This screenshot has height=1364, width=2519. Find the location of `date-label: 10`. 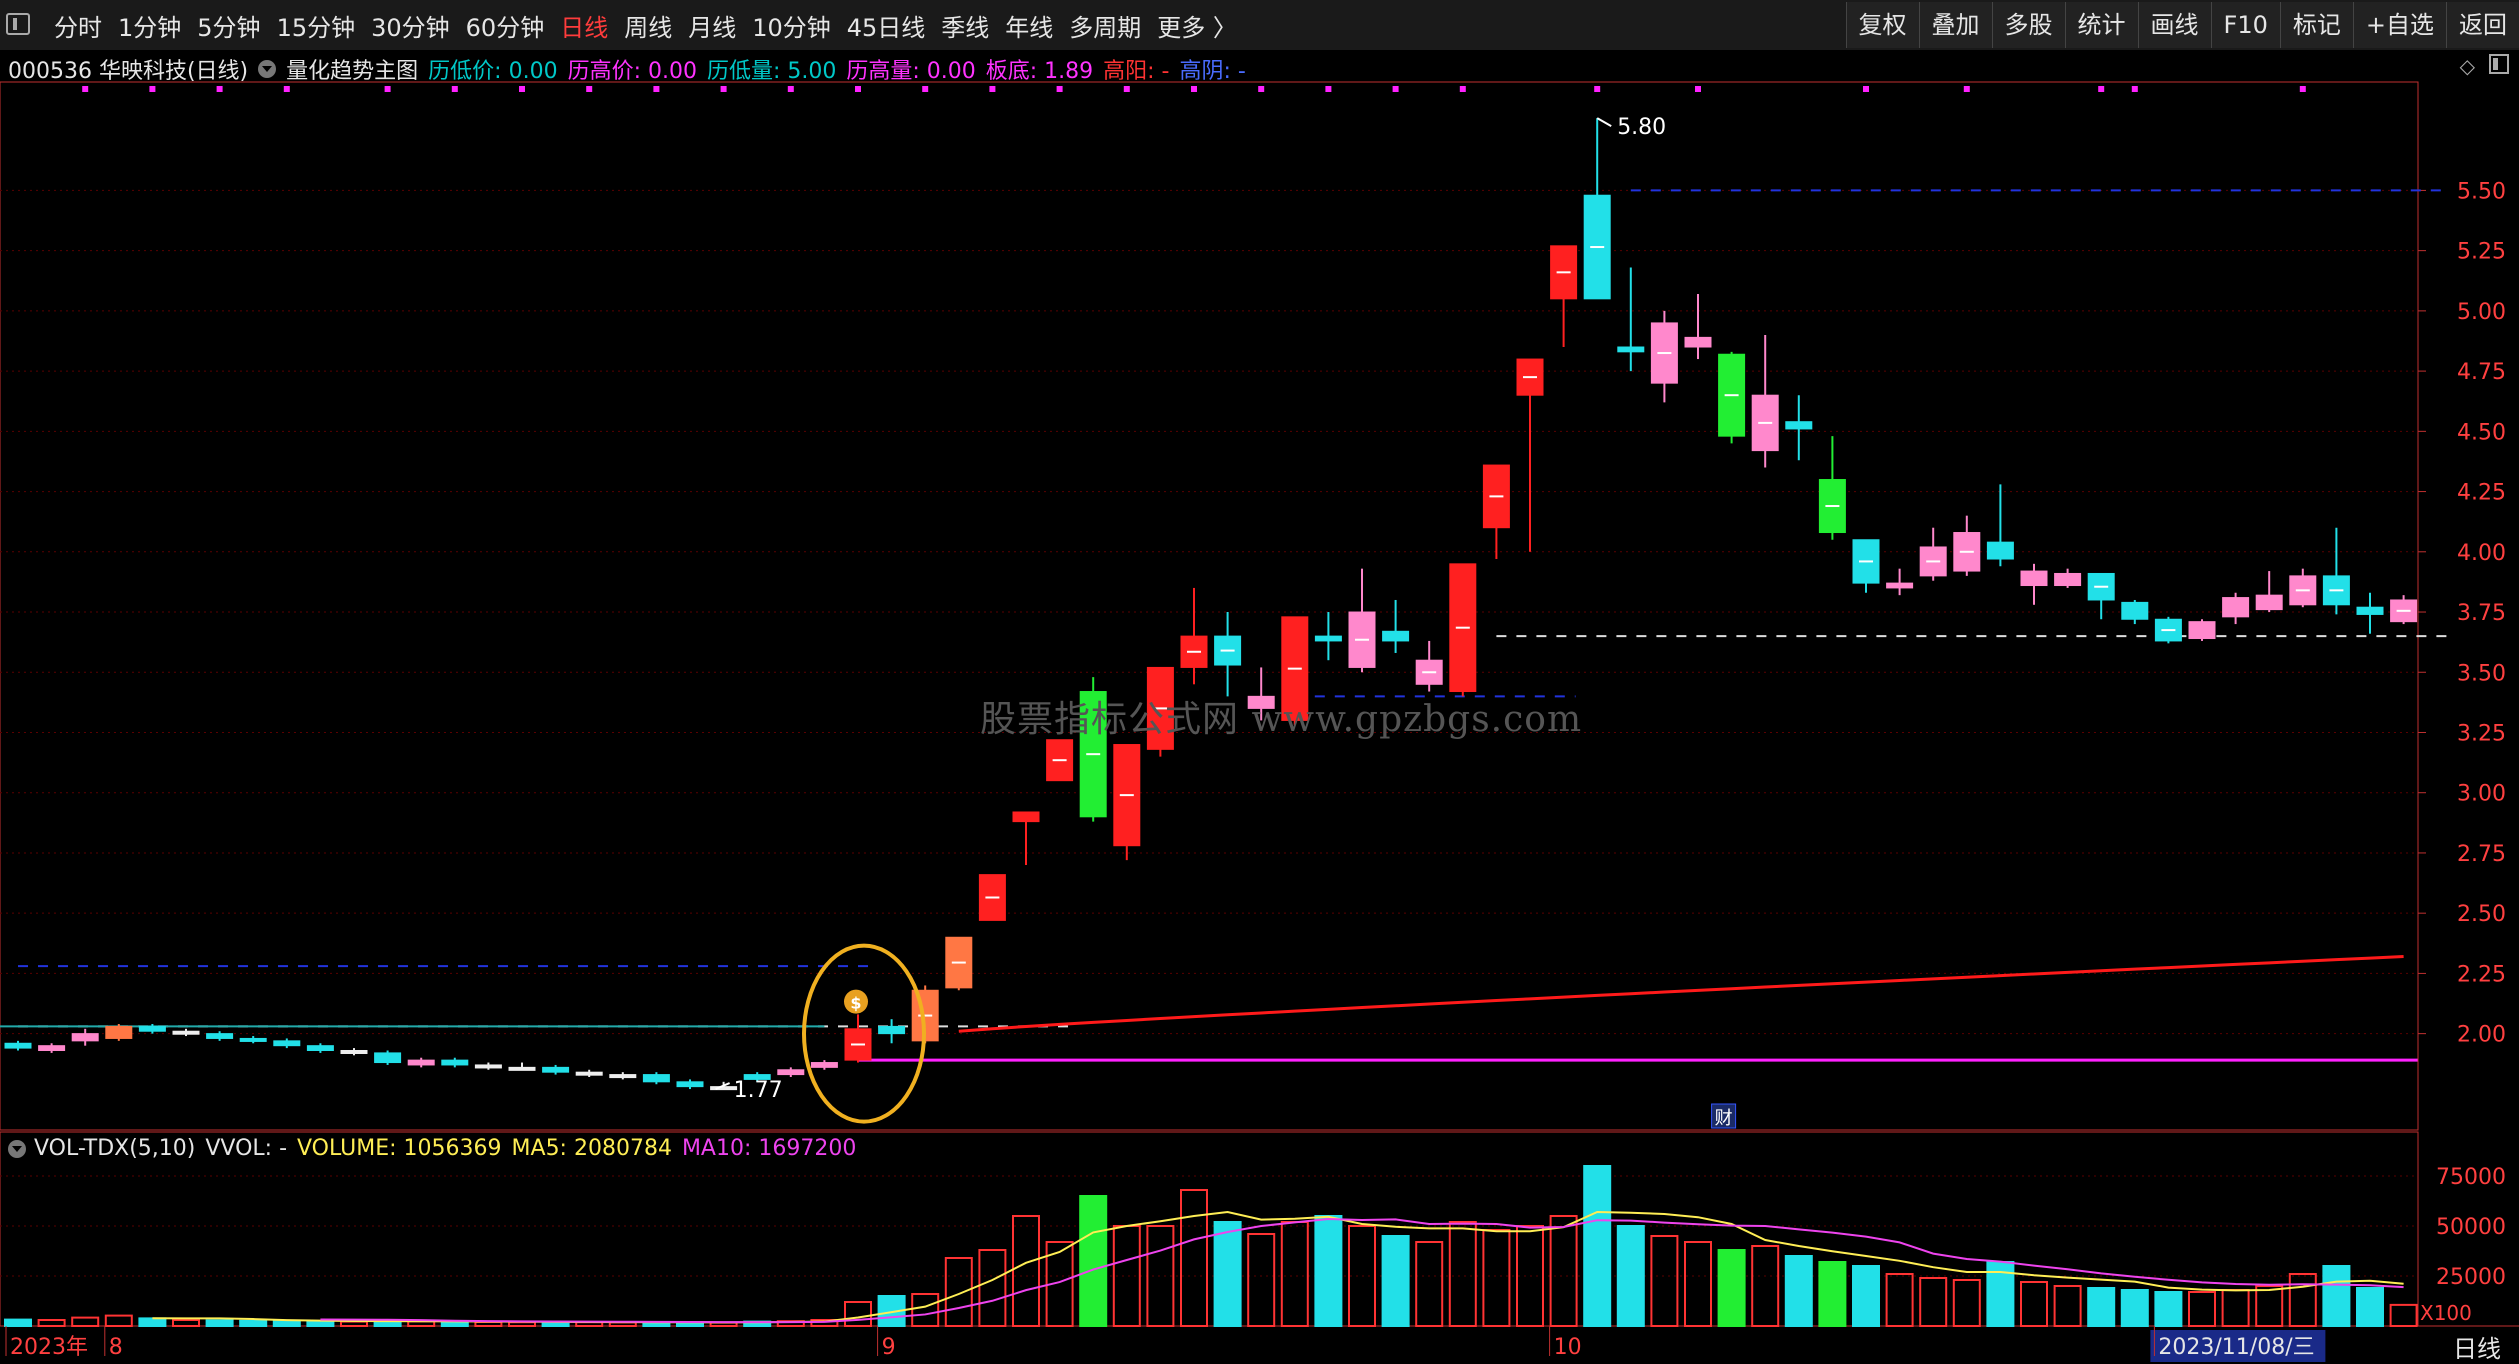

date-label: 10 is located at coordinates (1568, 1347).